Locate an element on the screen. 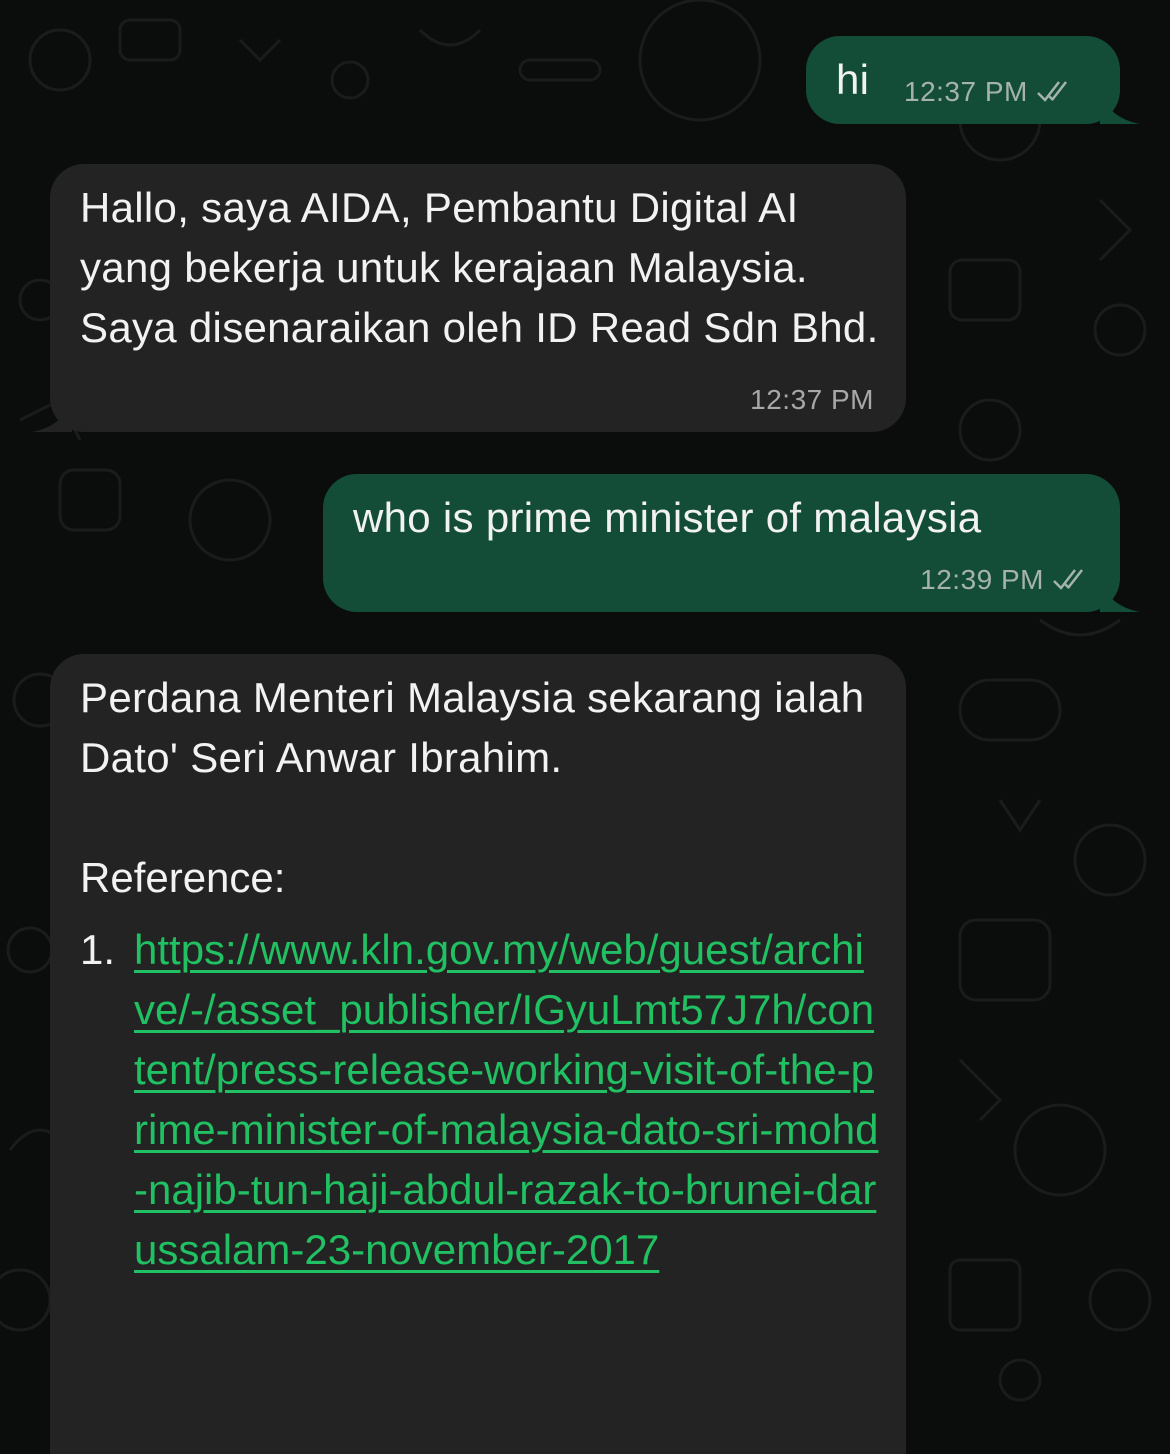 Image resolution: width=1170 pixels, height=1454 pixels. message-text: hi is located at coordinates (853, 79).